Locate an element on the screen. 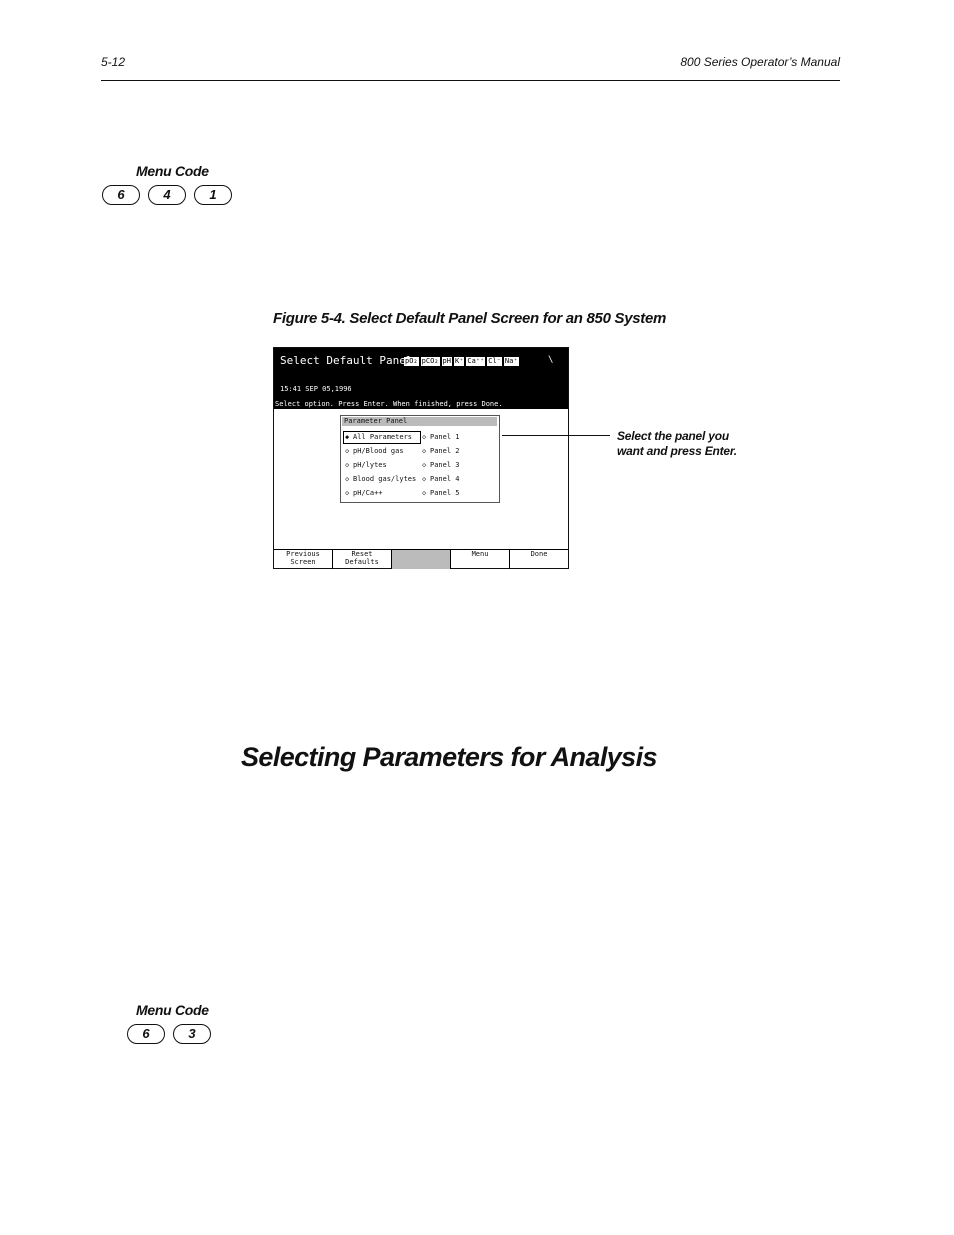  blank-softkey is located at coordinates (421, 559).